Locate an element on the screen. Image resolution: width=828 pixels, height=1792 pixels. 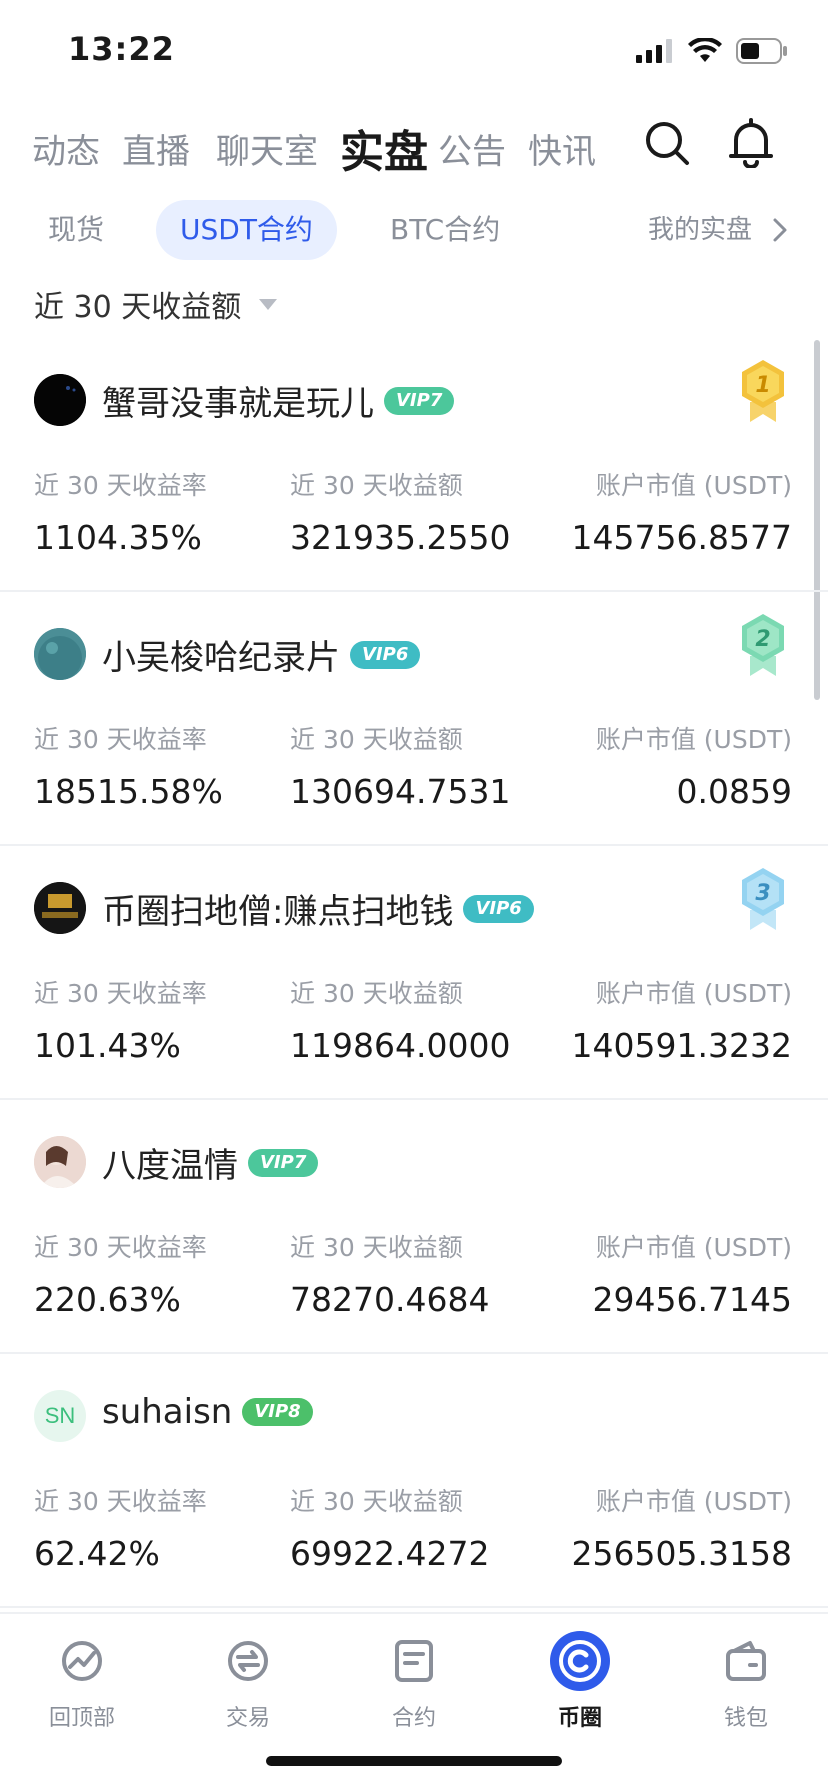
trader-name: 币圈扫地僧:赚点扫地钱 is located at coordinates (278, 912).